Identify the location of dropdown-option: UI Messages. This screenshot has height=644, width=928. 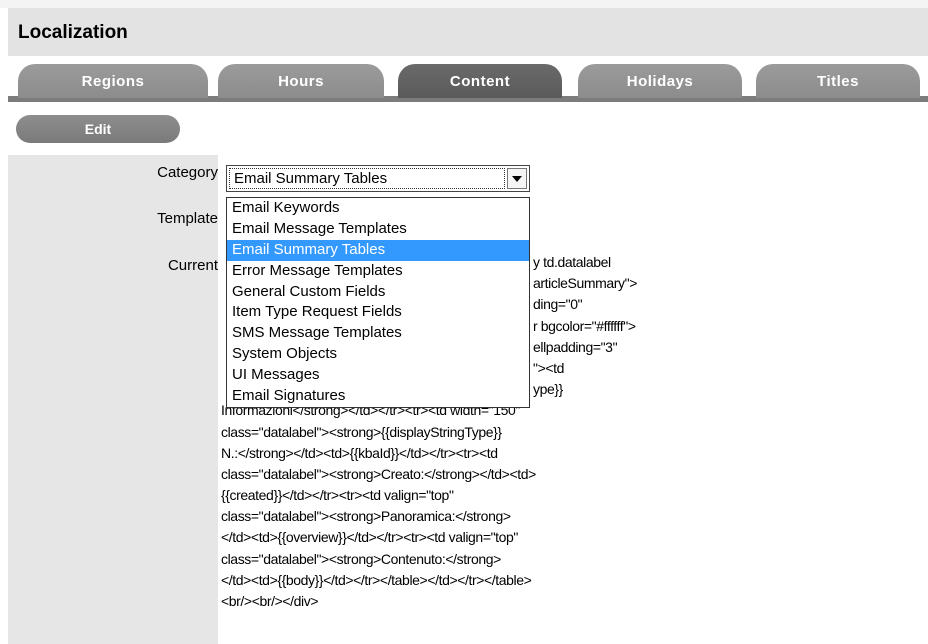
(378, 375).